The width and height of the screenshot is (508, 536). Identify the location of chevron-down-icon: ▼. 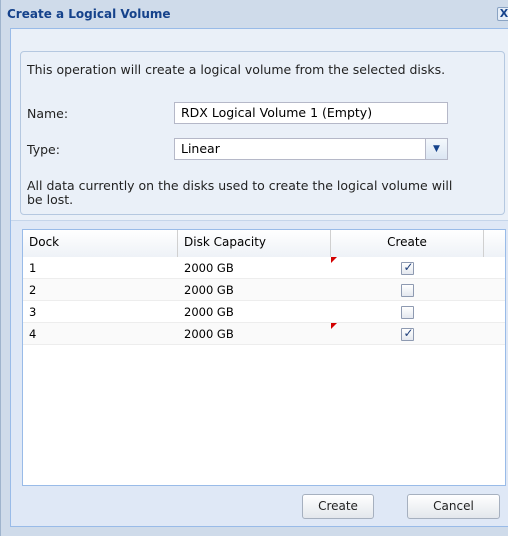
(436, 149).